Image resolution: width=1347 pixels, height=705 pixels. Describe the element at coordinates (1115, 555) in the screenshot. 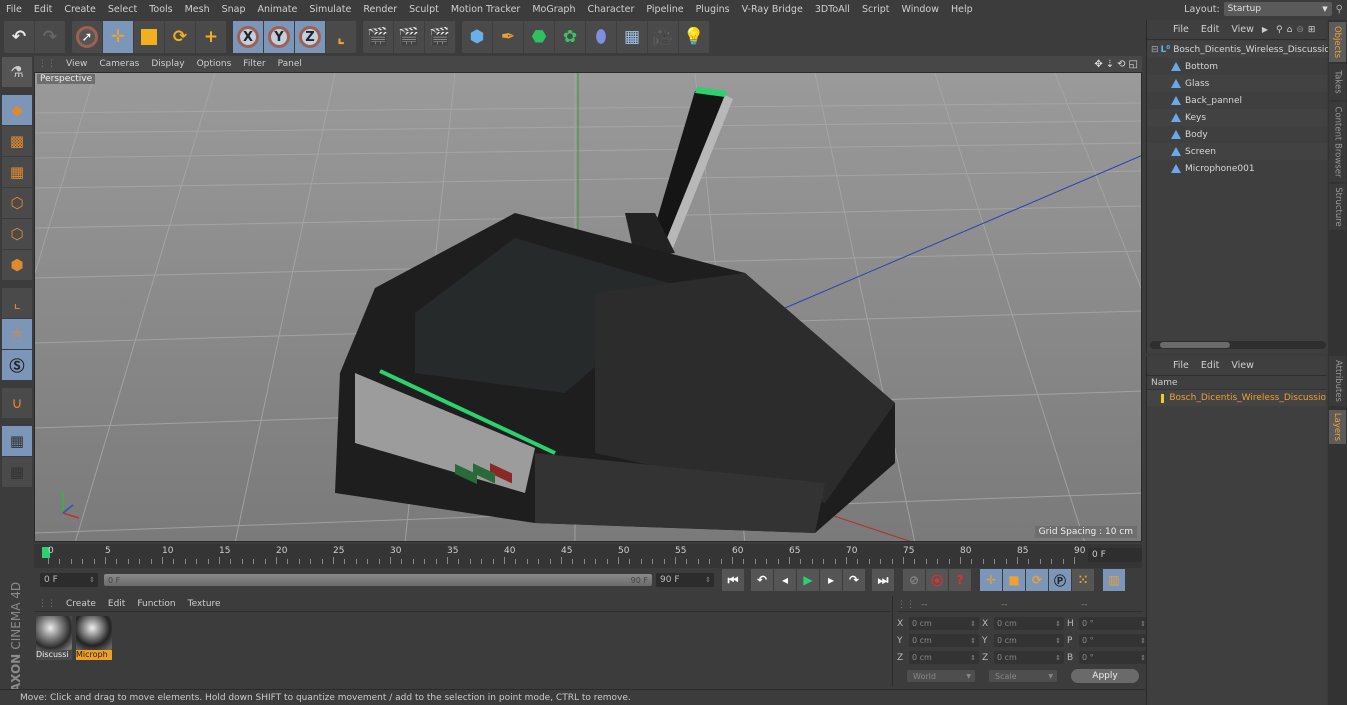

I see `current-frame-field: 0 F` at that location.